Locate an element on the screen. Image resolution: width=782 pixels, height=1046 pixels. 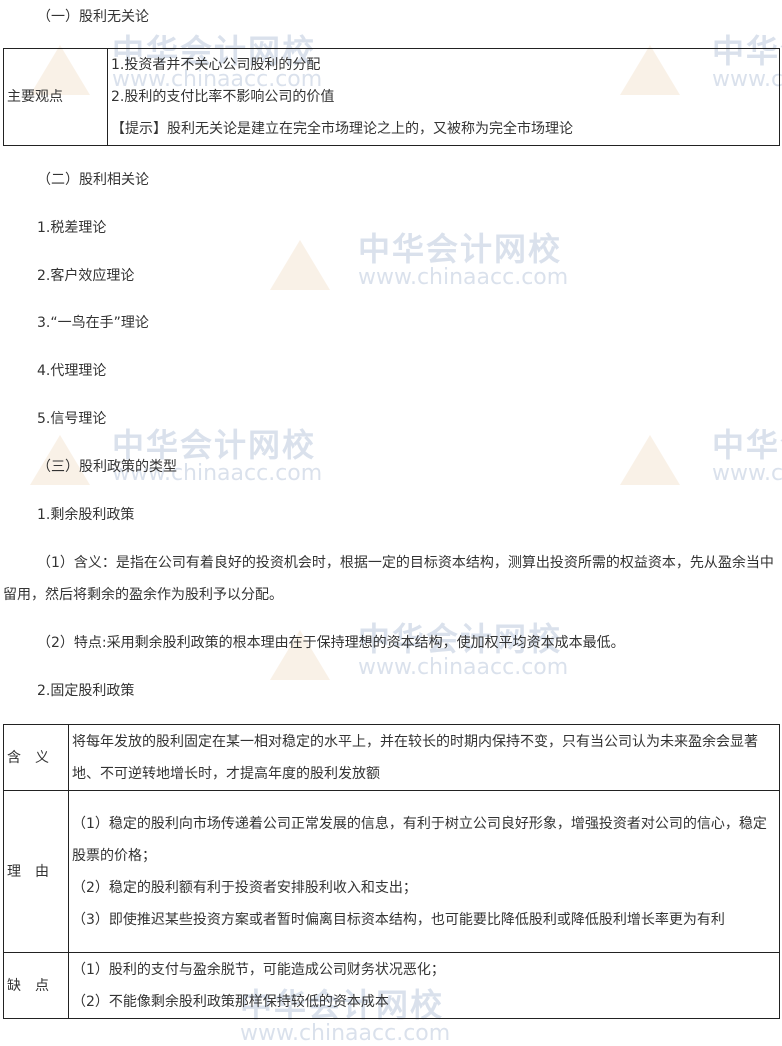
table-label: 理 由 is located at coordinates (36, 871).